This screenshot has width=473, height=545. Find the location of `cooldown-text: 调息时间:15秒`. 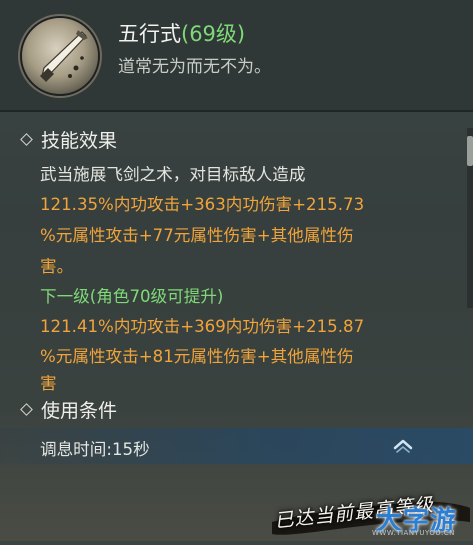

cooldown-text: 调息时间:15秒 is located at coordinates (95, 449).